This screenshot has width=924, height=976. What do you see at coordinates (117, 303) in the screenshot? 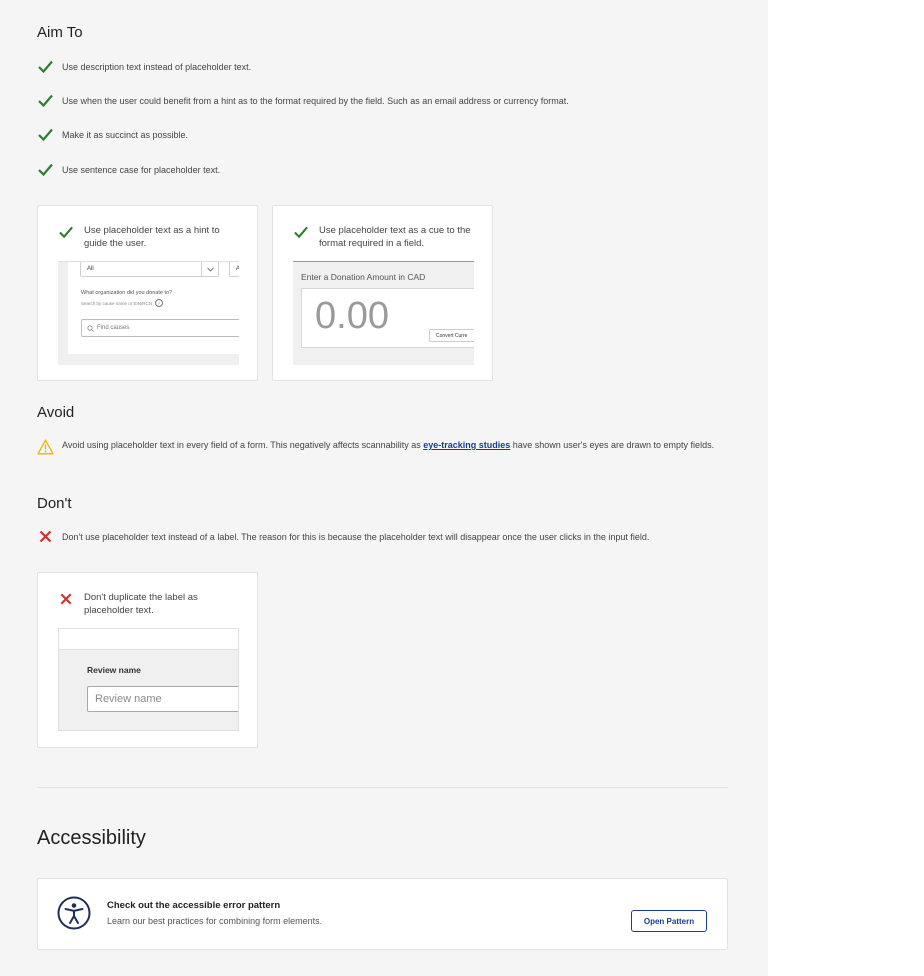
I see `helper-text: Search by cause name or EIN/RCN` at bounding box center [117, 303].